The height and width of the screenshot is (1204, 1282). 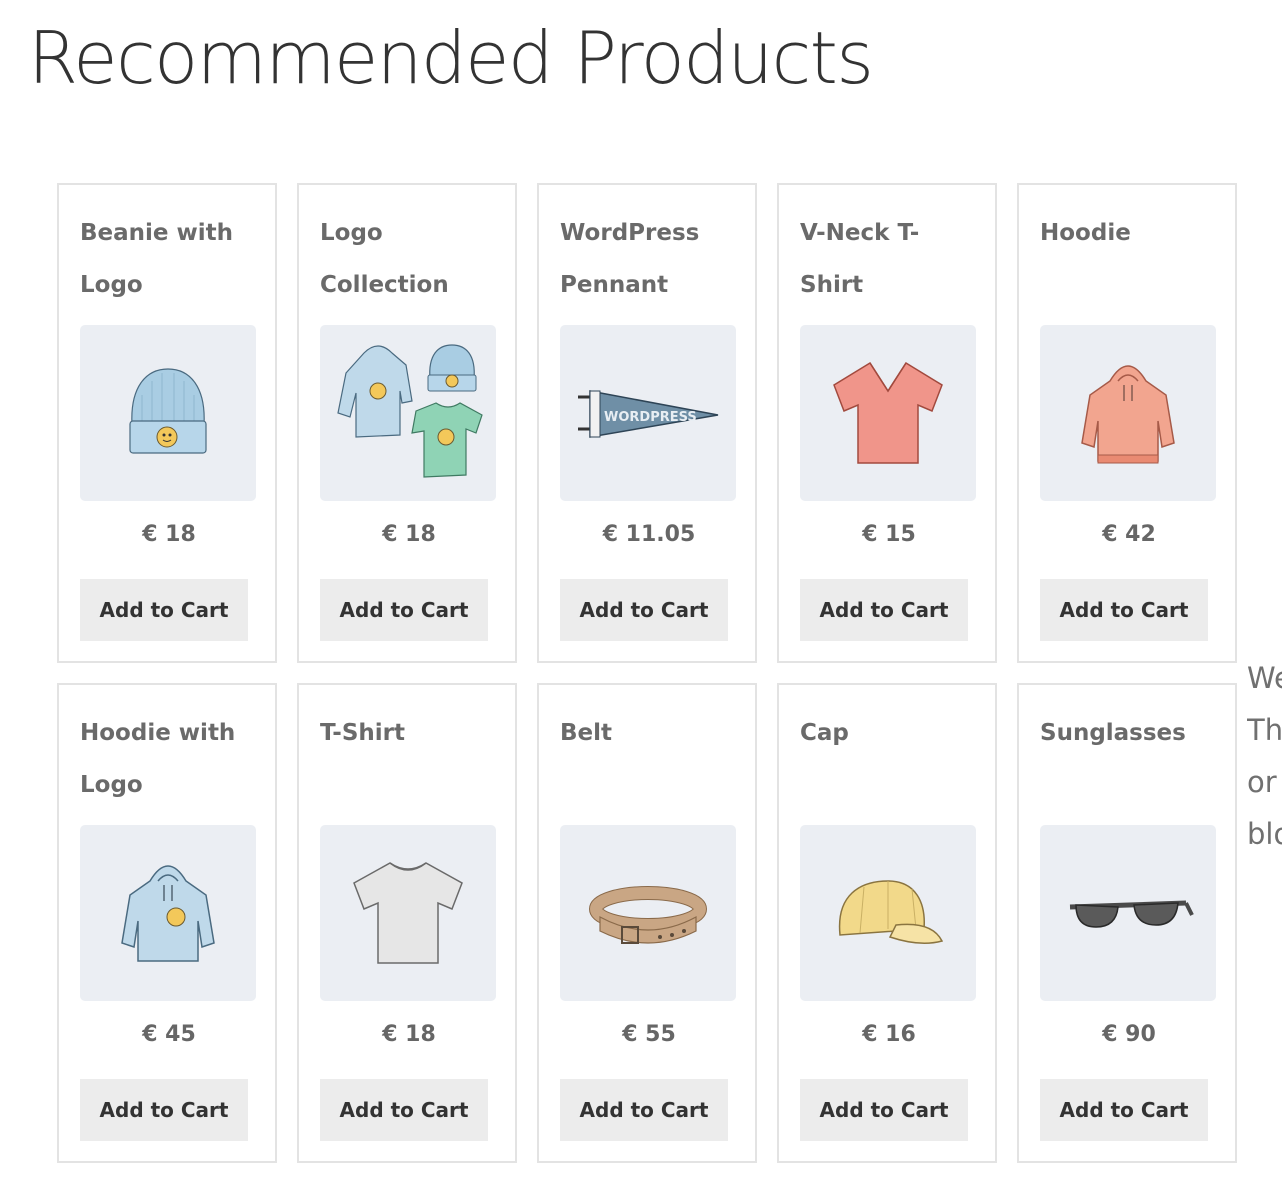 I want to click on product-price: € 45, so click(x=169, y=1034).